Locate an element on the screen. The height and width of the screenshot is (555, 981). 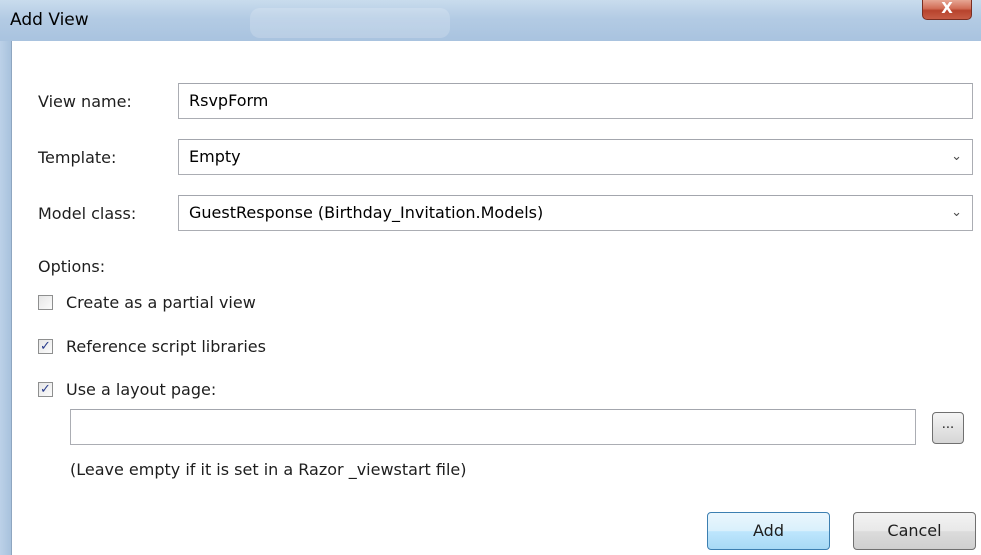
model-class-label: Model class: is located at coordinates (87, 213).